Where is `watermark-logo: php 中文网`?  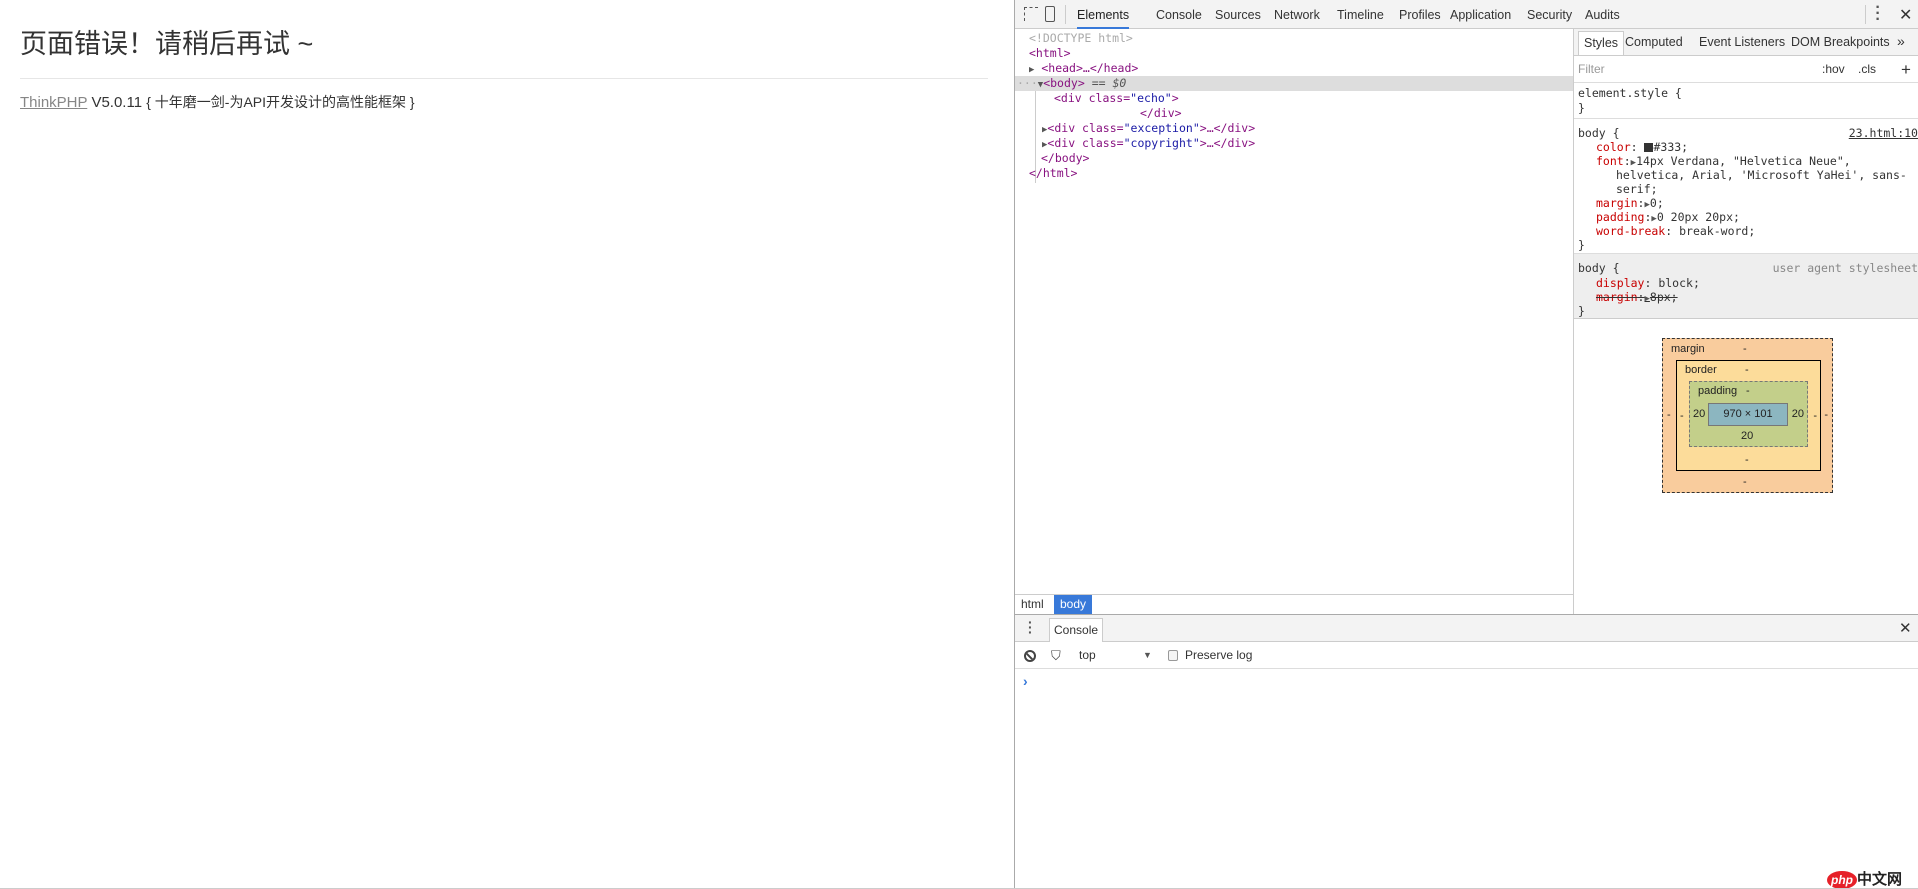 watermark-logo: php 中文网 is located at coordinates (1864, 878).